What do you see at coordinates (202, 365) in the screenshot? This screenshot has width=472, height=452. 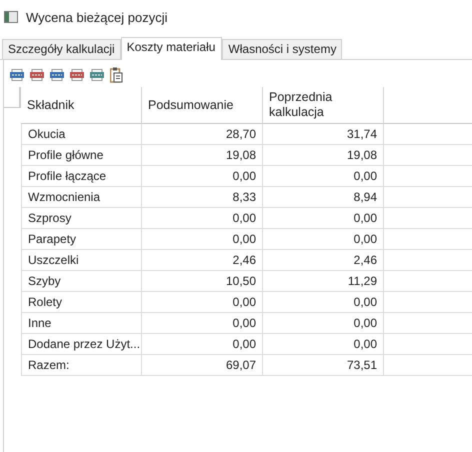 I see `table-cell: 69,07` at bounding box center [202, 365].